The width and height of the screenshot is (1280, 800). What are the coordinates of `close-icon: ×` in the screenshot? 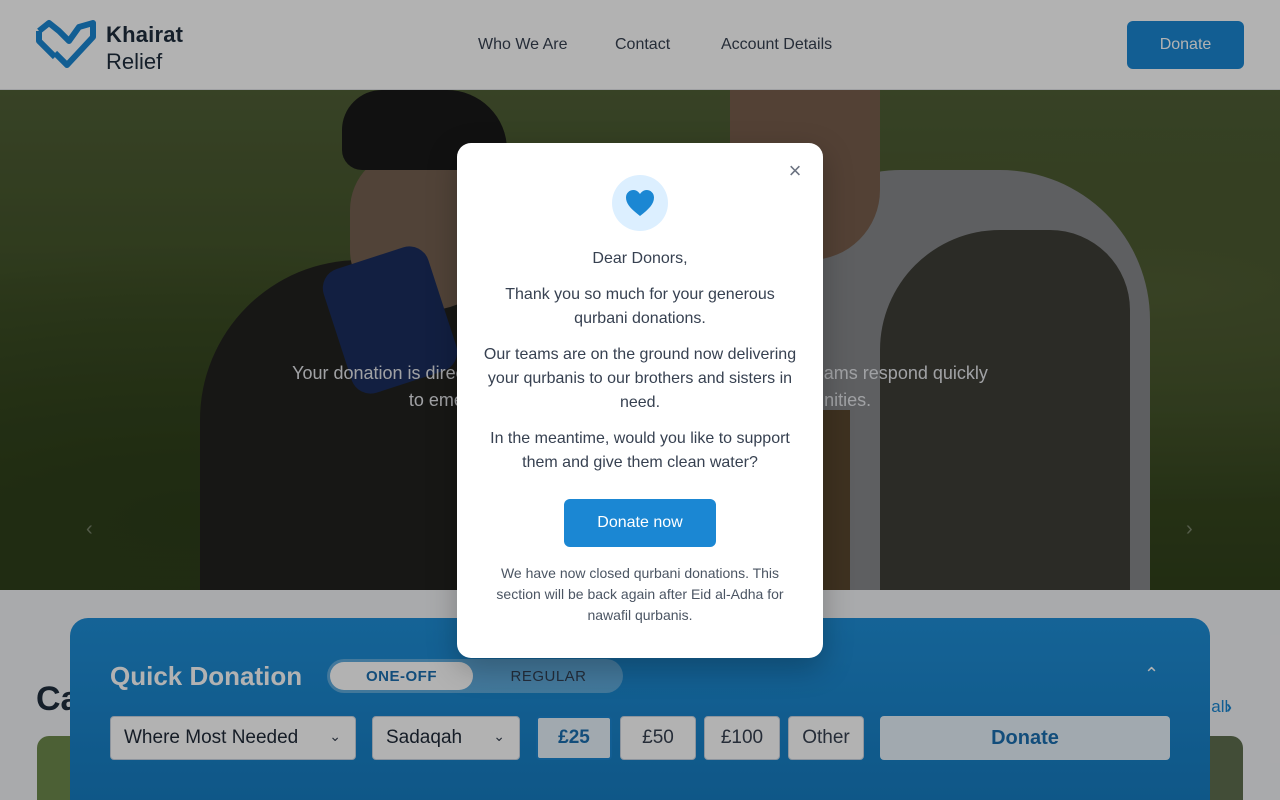 It's located at (795, 171).